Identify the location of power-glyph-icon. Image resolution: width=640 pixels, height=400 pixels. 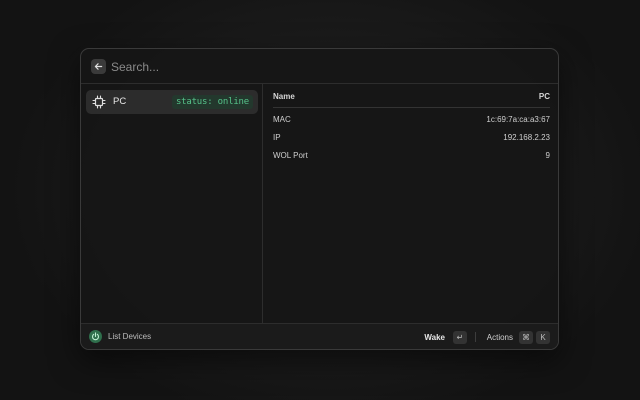
(95, 336).